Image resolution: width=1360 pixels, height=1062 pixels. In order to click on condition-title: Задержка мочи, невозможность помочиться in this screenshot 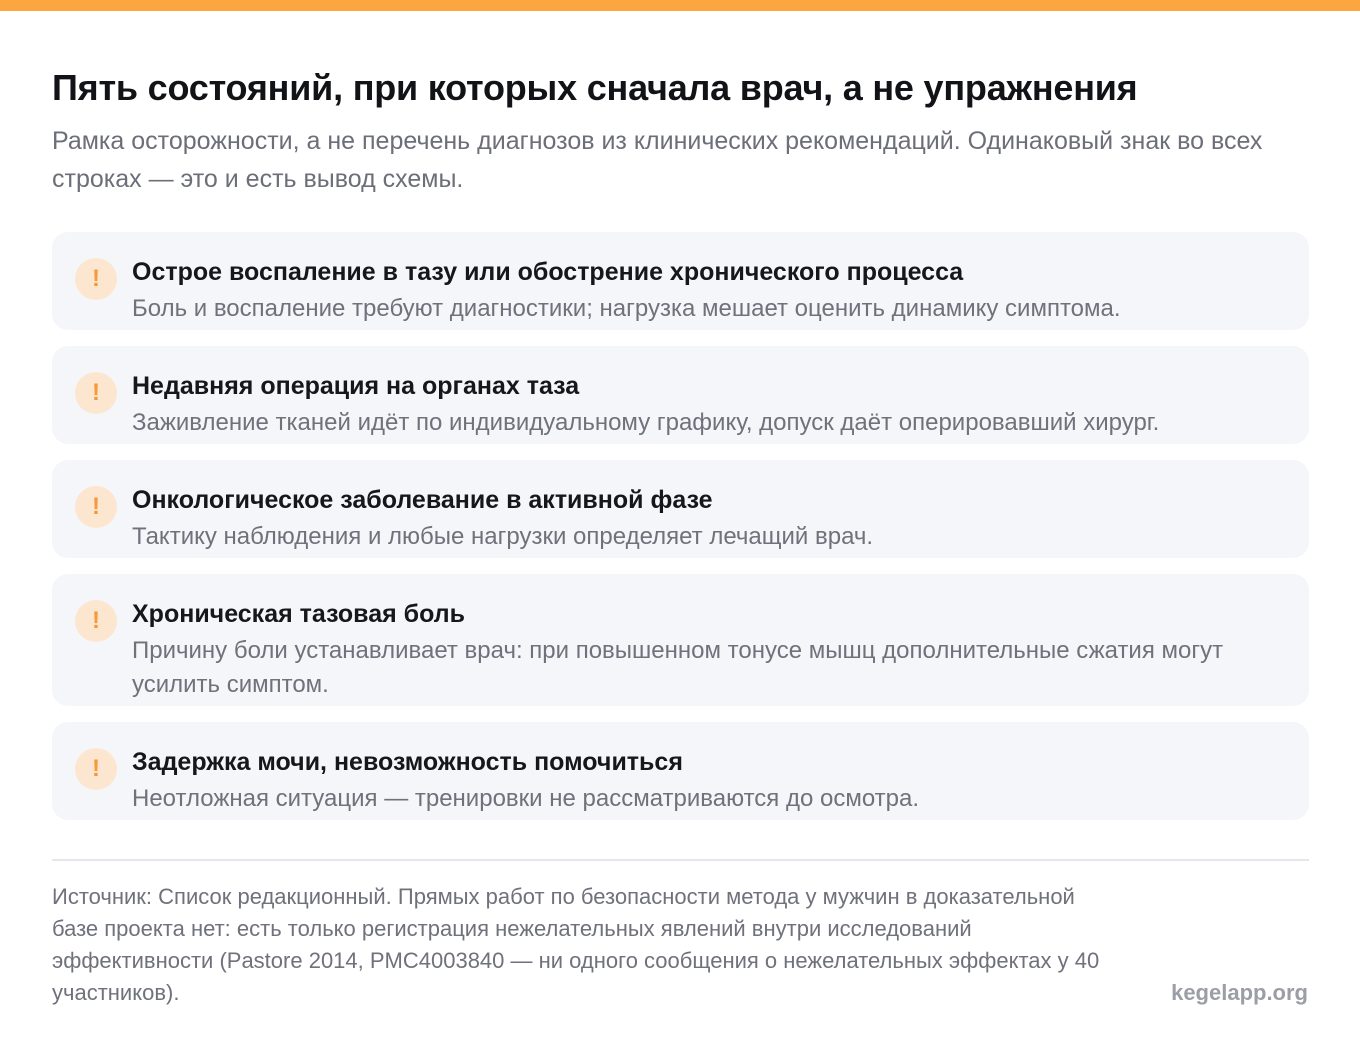, I will do `click(407, 762)`.